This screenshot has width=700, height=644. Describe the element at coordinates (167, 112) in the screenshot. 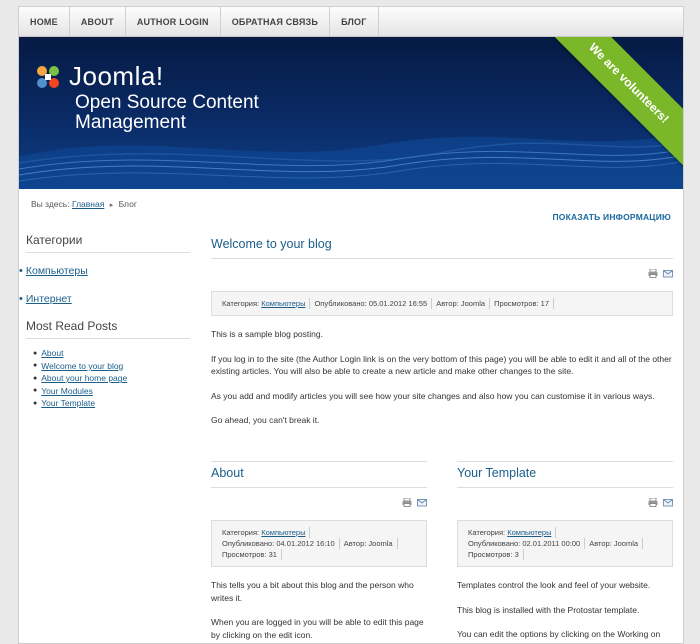

I see `site-tagline: Open Source Content Management` at that location.